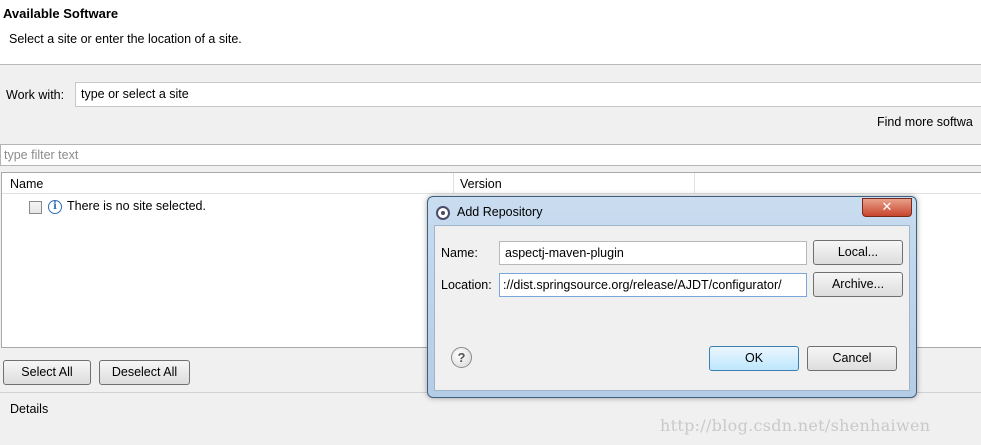  I want to click on select-all-button: Select All, so click(47, 372).